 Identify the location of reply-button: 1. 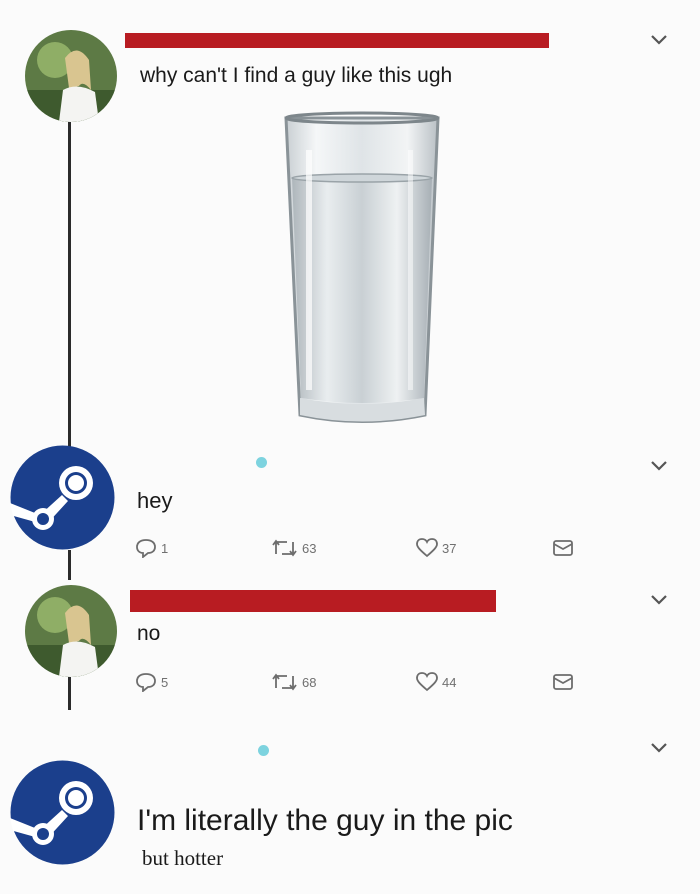
(151, 548).